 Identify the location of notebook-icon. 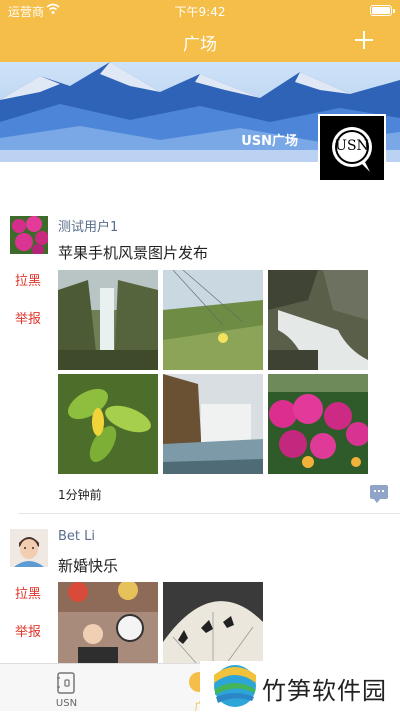
(66, 683).